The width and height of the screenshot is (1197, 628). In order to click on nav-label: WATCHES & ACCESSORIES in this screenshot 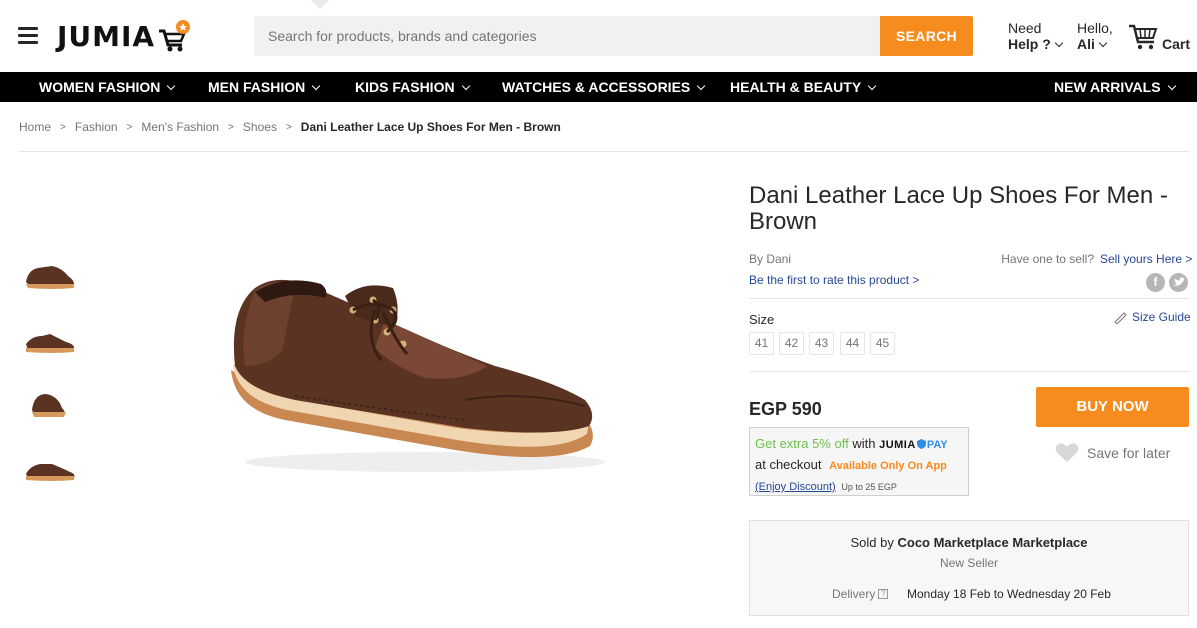, I will do `click(596, 87)`.